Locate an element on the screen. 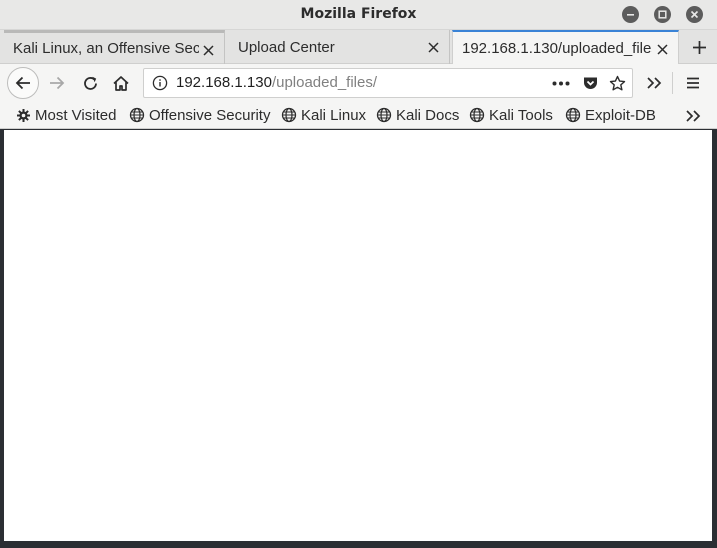 The width and height of the screenshot is (717, 548). tab-upload-center: Upload Center is located at coordinates (339, 47).